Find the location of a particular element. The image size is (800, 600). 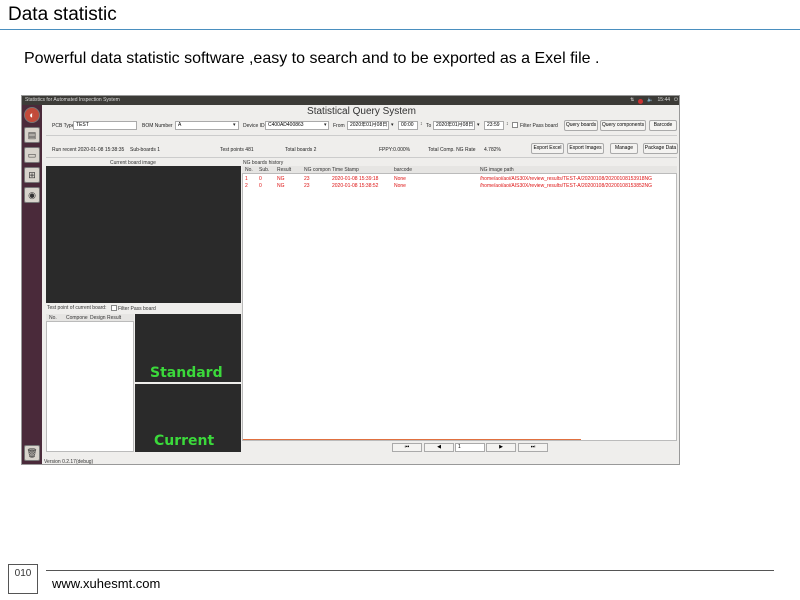

cell-result: NG is located at coordinates (281, 186).